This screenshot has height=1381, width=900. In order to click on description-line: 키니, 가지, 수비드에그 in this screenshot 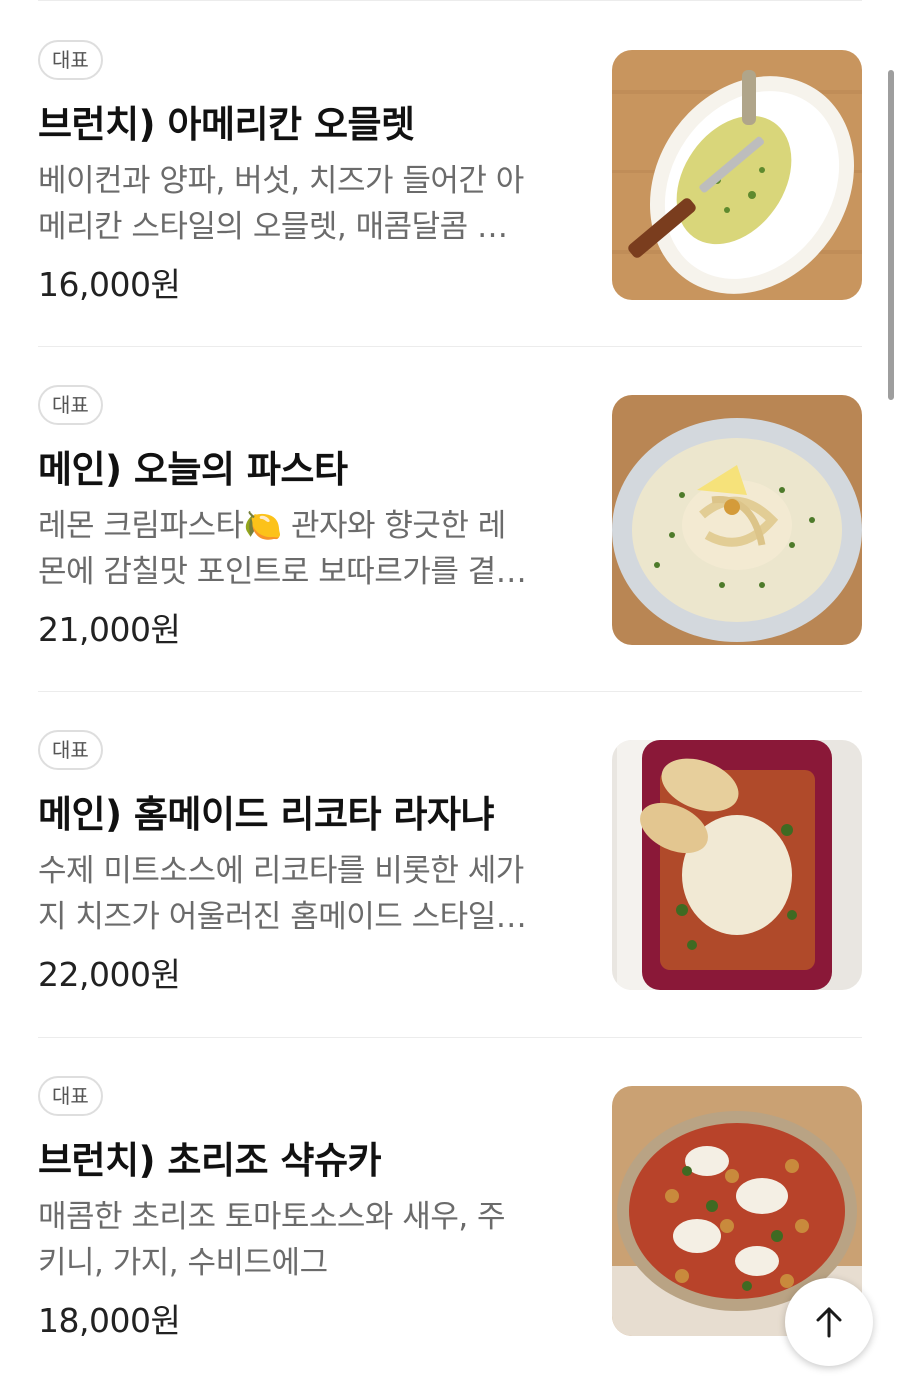, I will do `click(183, 1263)`.